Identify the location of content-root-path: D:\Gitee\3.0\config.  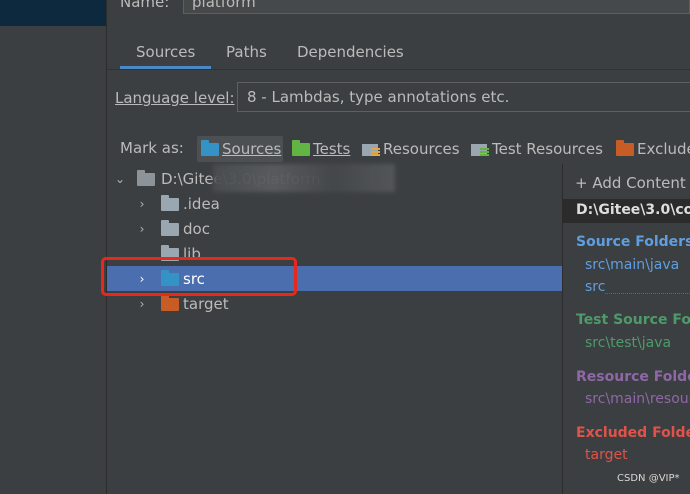
(633, 210).